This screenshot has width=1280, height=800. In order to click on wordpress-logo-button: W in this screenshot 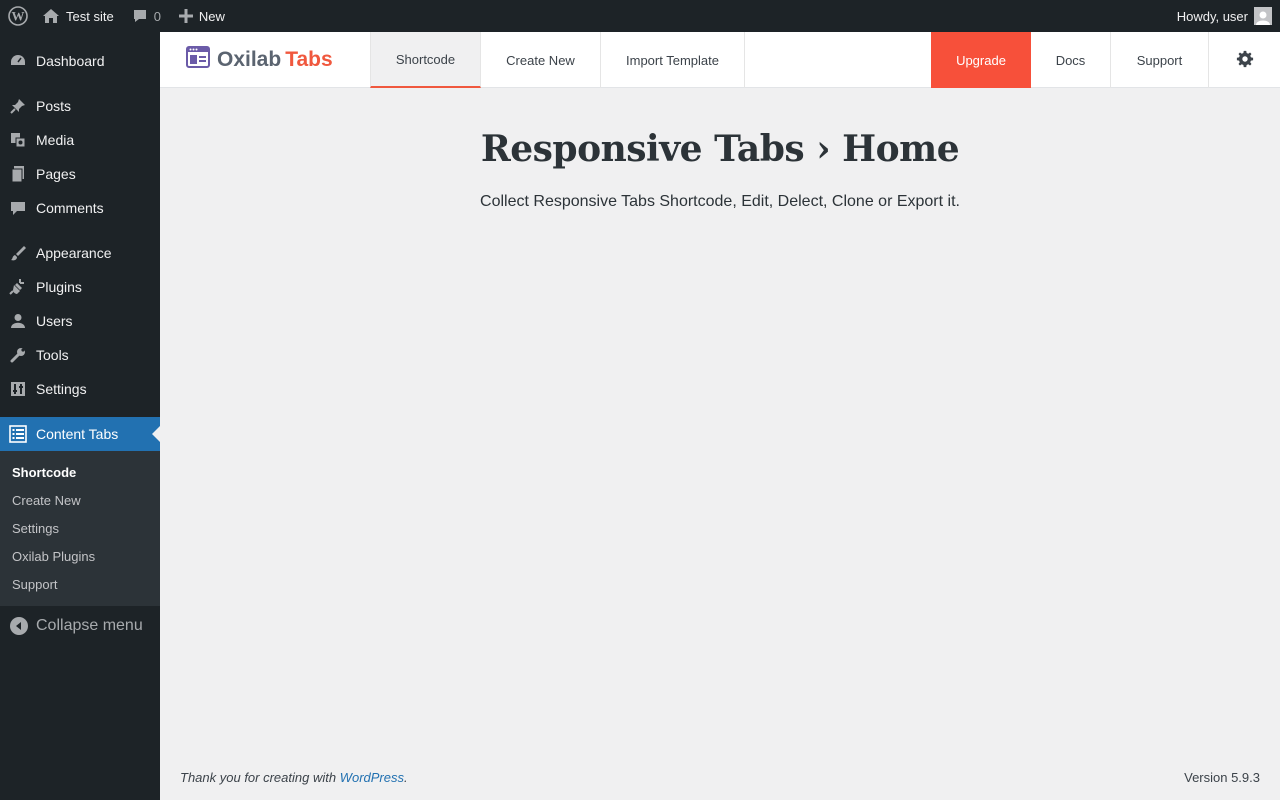, I will do `click(18, 16)`.